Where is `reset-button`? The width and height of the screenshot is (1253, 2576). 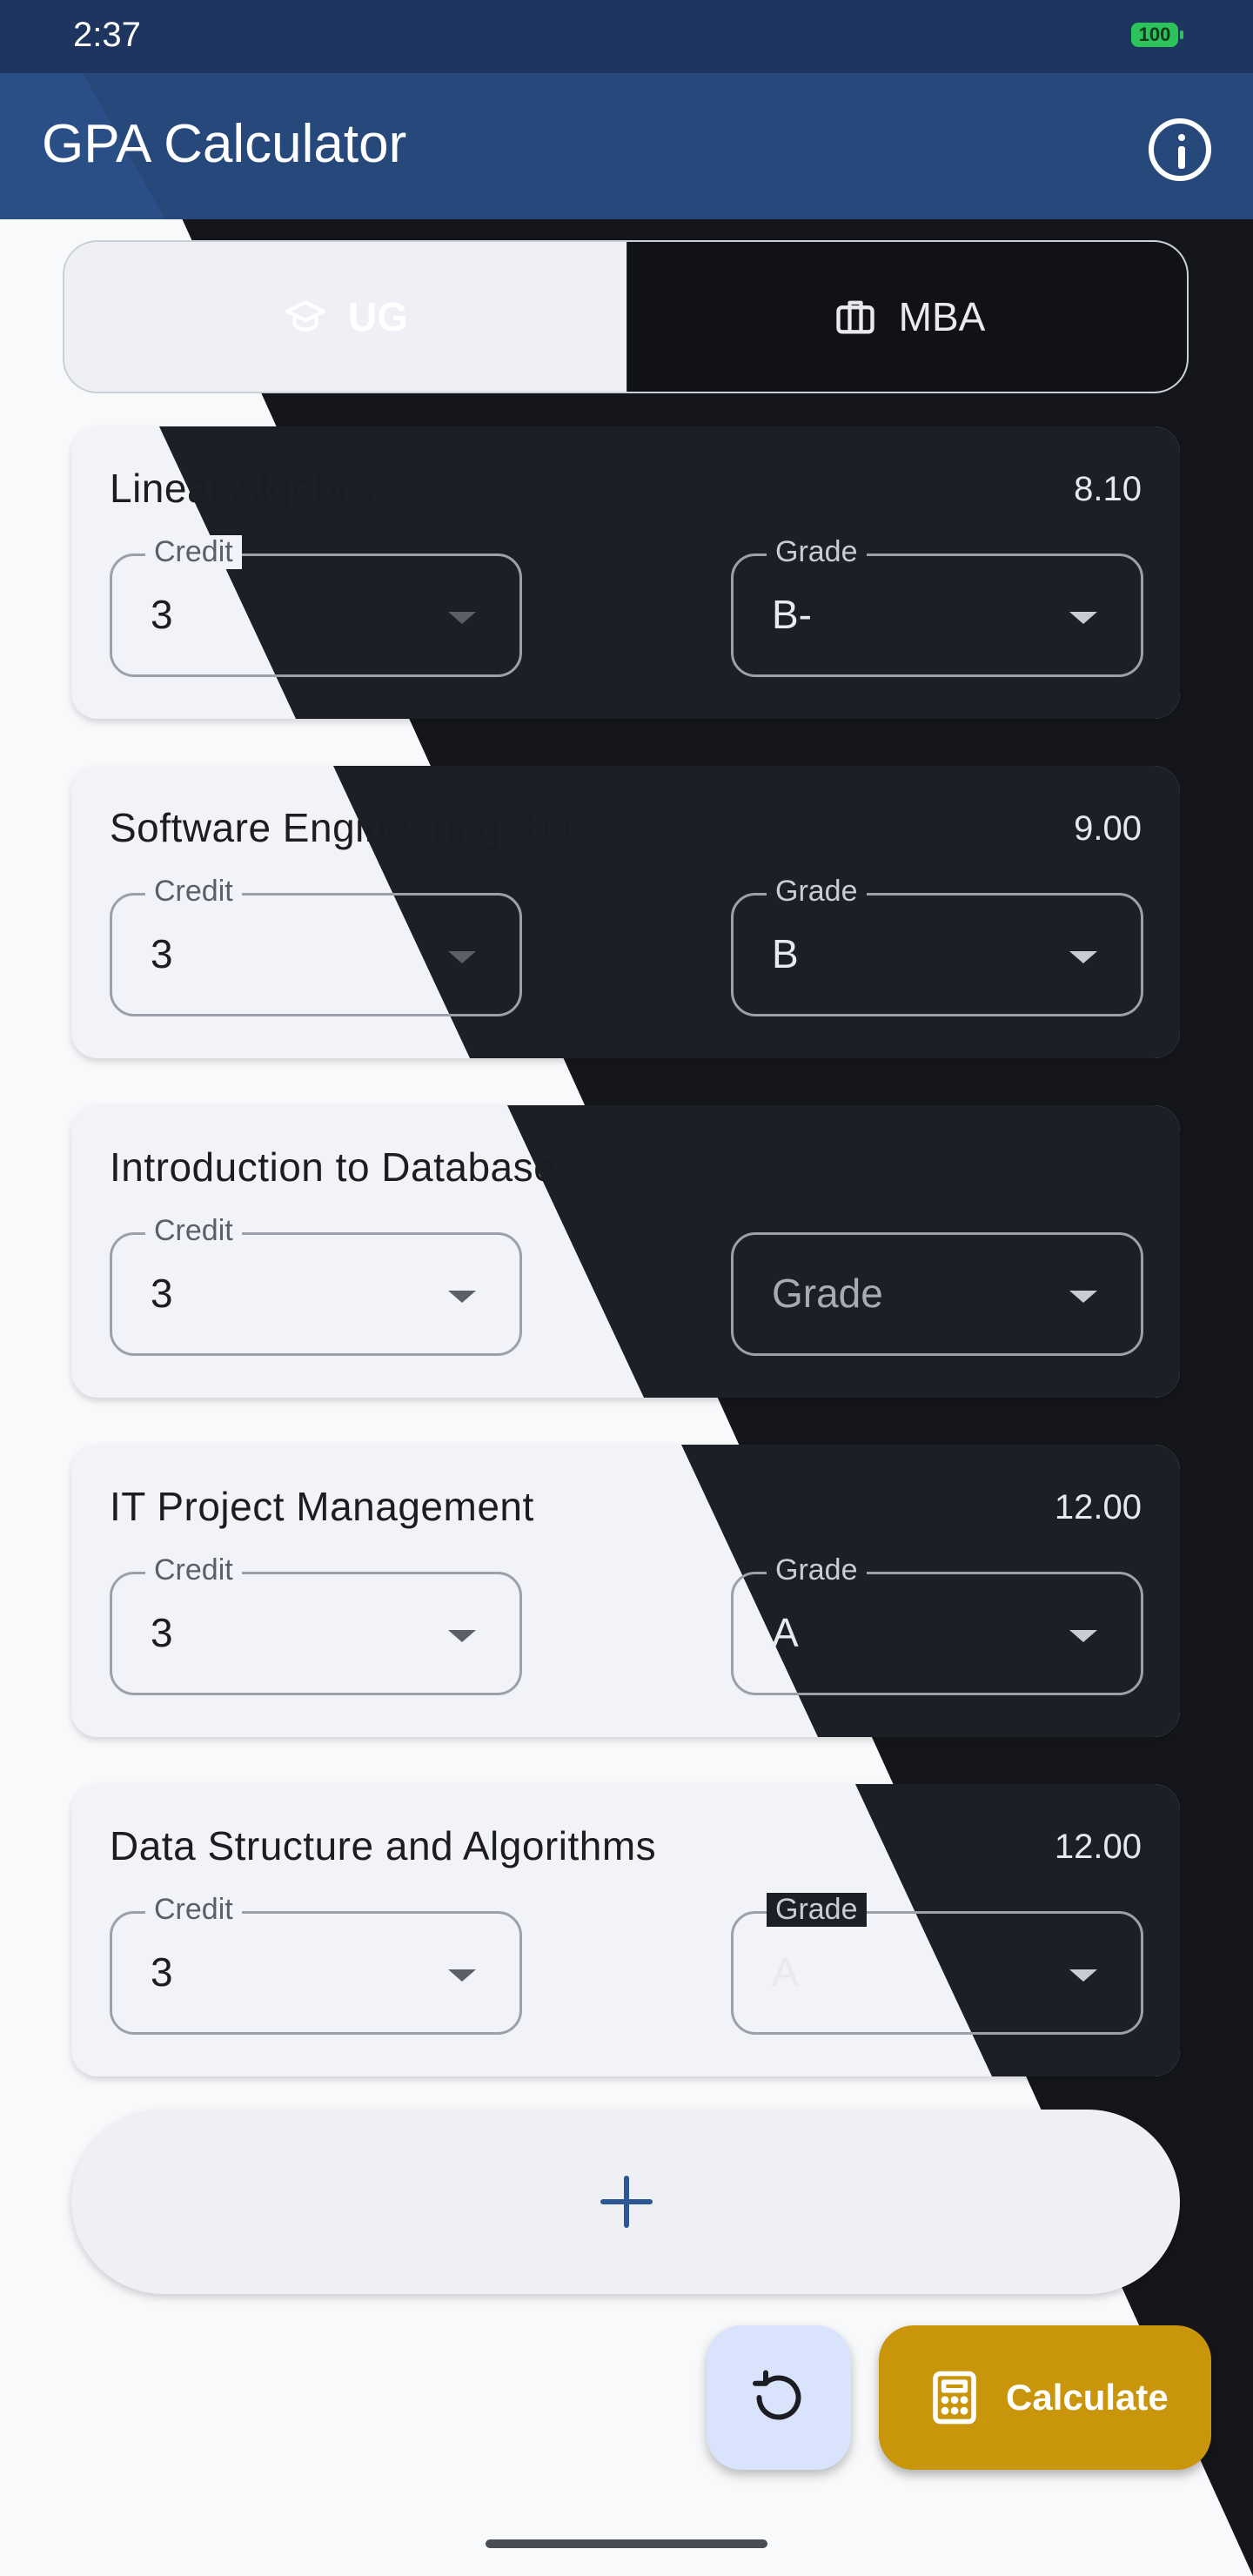
reset-button is located at coordinates (779, 2397).